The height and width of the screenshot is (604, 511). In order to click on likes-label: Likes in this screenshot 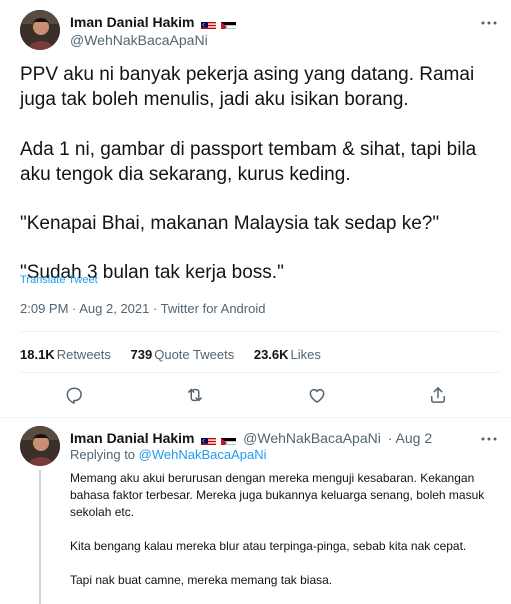, I will do `click(306, 354)`.